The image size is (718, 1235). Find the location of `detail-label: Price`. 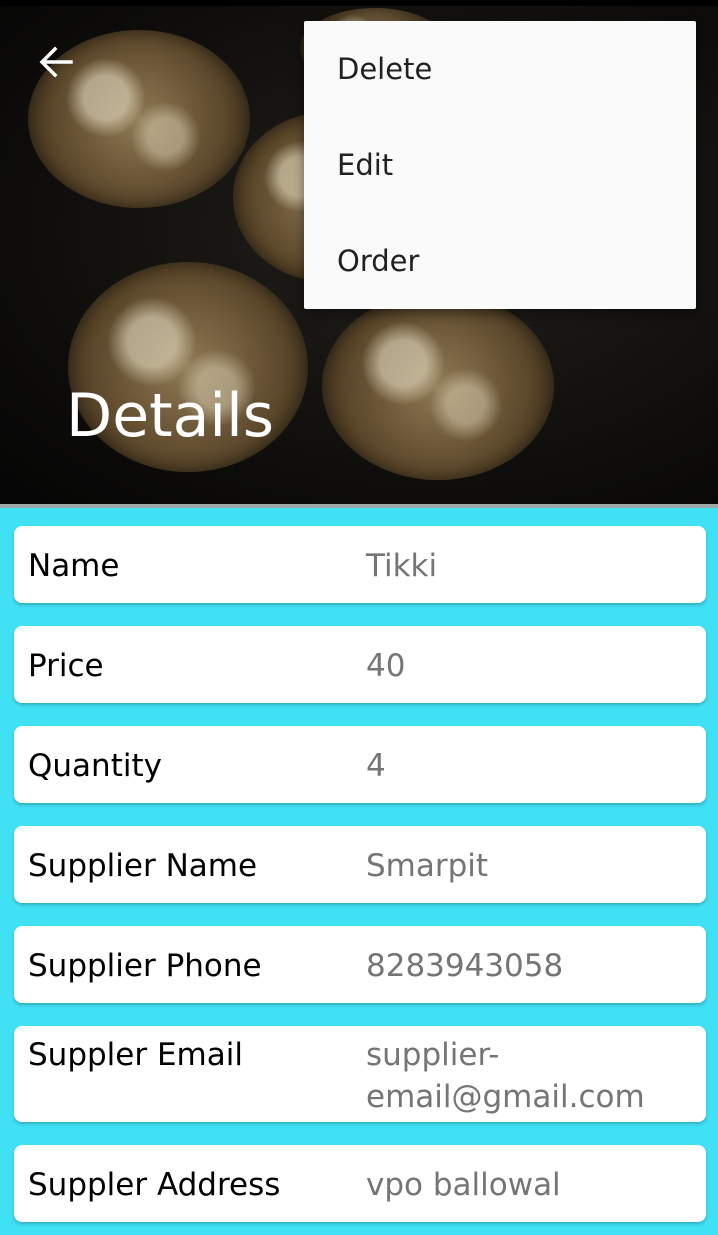

detail-label: Price is located at coordinates (66, 666).